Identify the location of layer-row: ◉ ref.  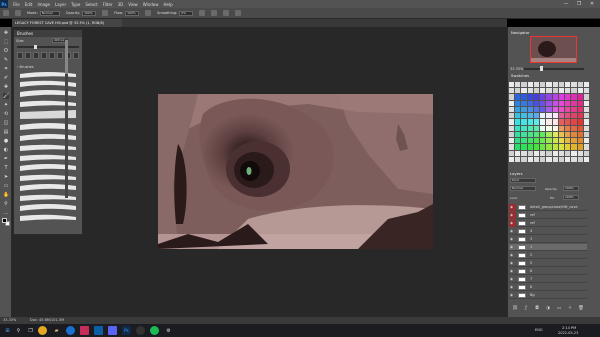
(548, 215).